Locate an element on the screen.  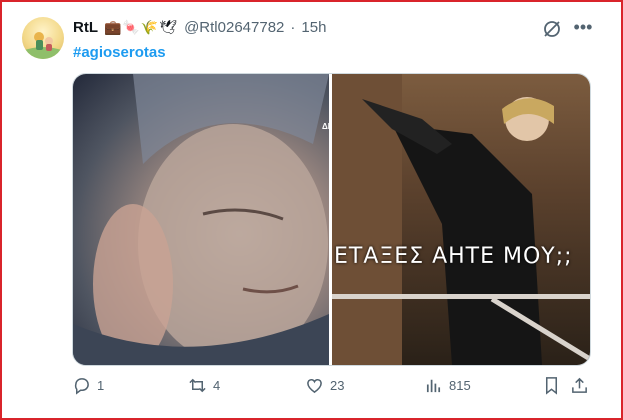
retweet-count: 4 is located at coordinates (217, 385).